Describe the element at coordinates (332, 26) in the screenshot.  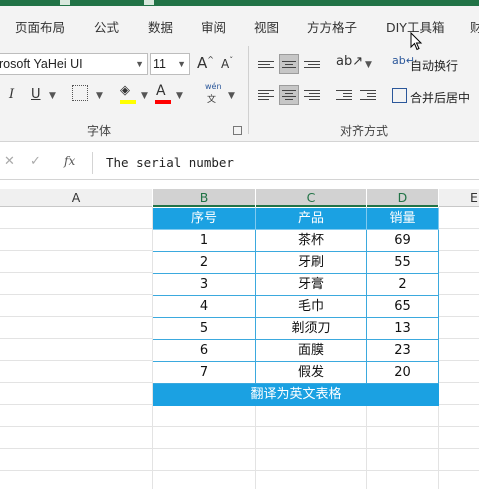
I see `tab-fangfang-gezi: 方方格子` at that location.